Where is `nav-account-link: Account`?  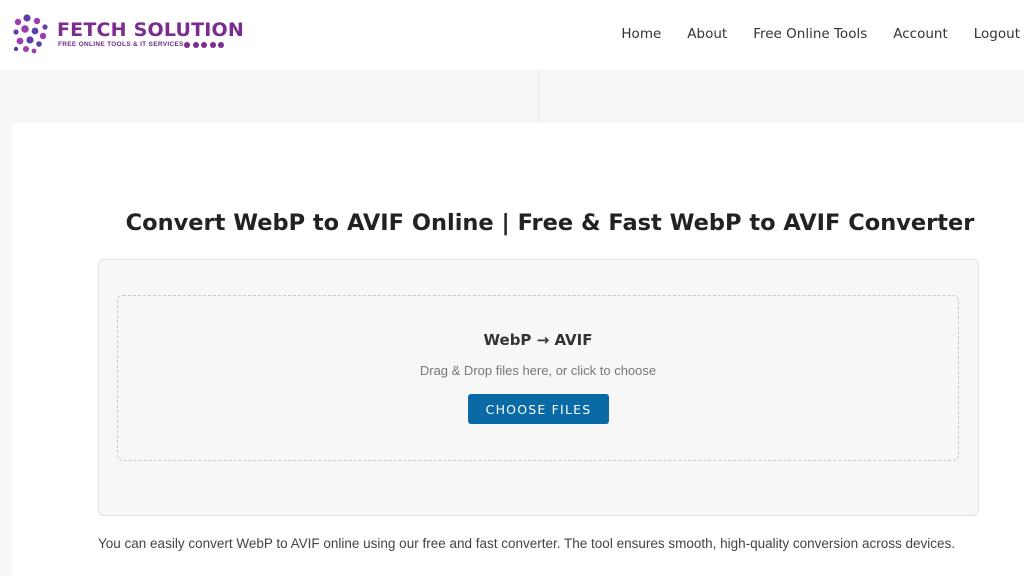
nav-account-link: Account is located at coordinates (920, 35).